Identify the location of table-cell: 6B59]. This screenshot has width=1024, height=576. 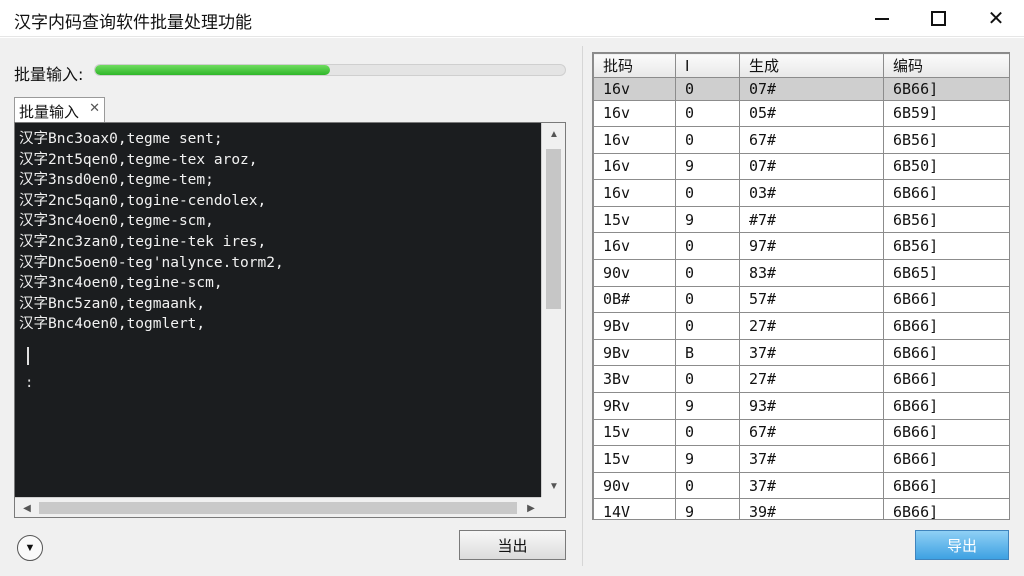
(946, 113).